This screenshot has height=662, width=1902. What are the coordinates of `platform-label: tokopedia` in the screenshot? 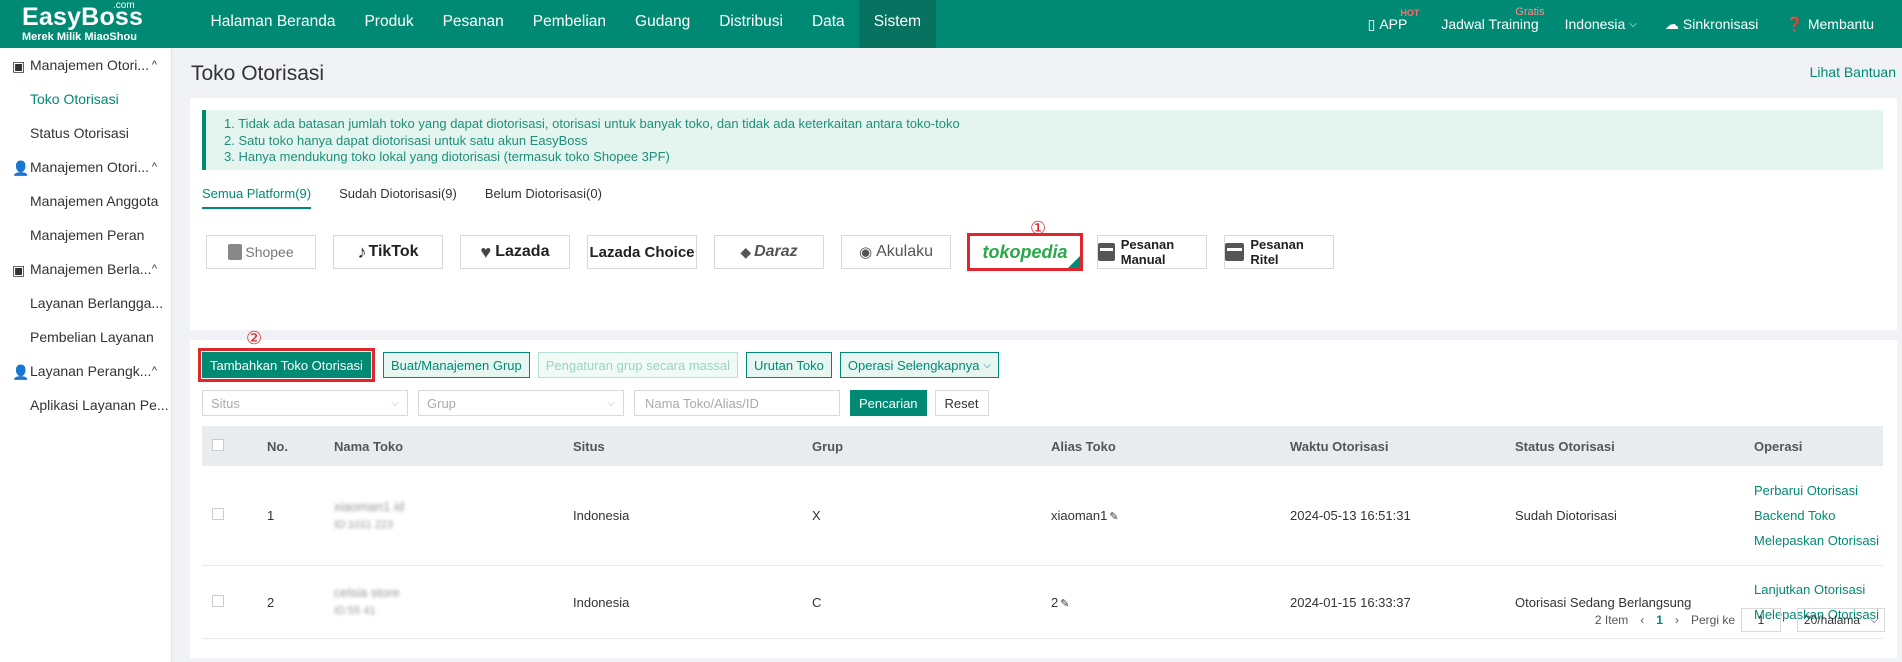 It's located at (1025, 251).